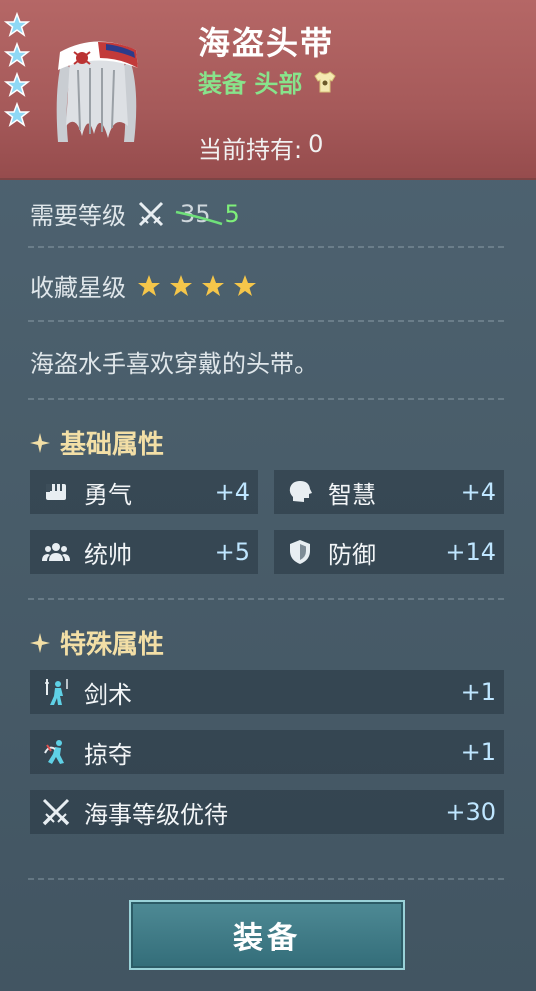 This screenshot has height=991, width=536. Describe the element at coordinates (300, 492) in the screenshot. I see `head-icon` at that location.